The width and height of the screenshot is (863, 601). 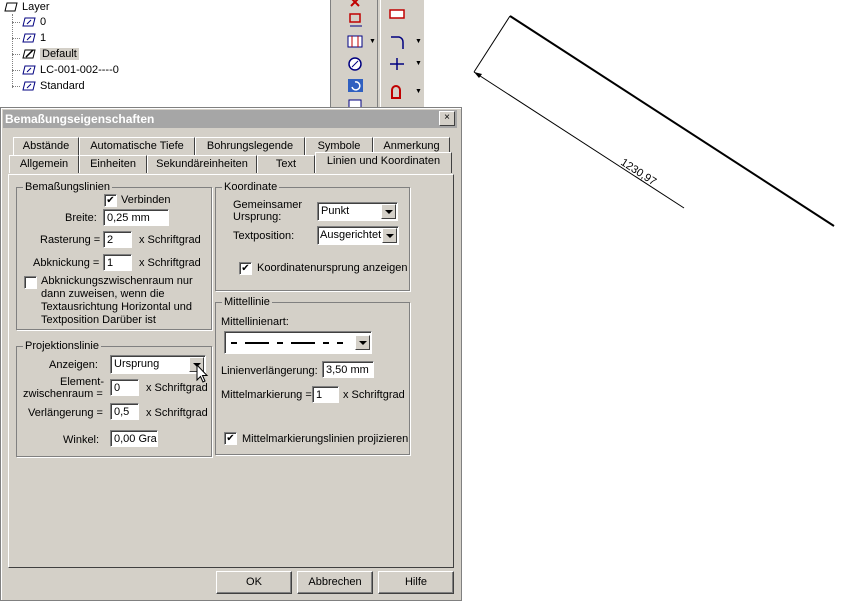 What do you see at coordinates (137, 146) in the screenshot?
I see `tab-automatische-tiefe: Automatische Tiefe` at bounding box center [137, 146].